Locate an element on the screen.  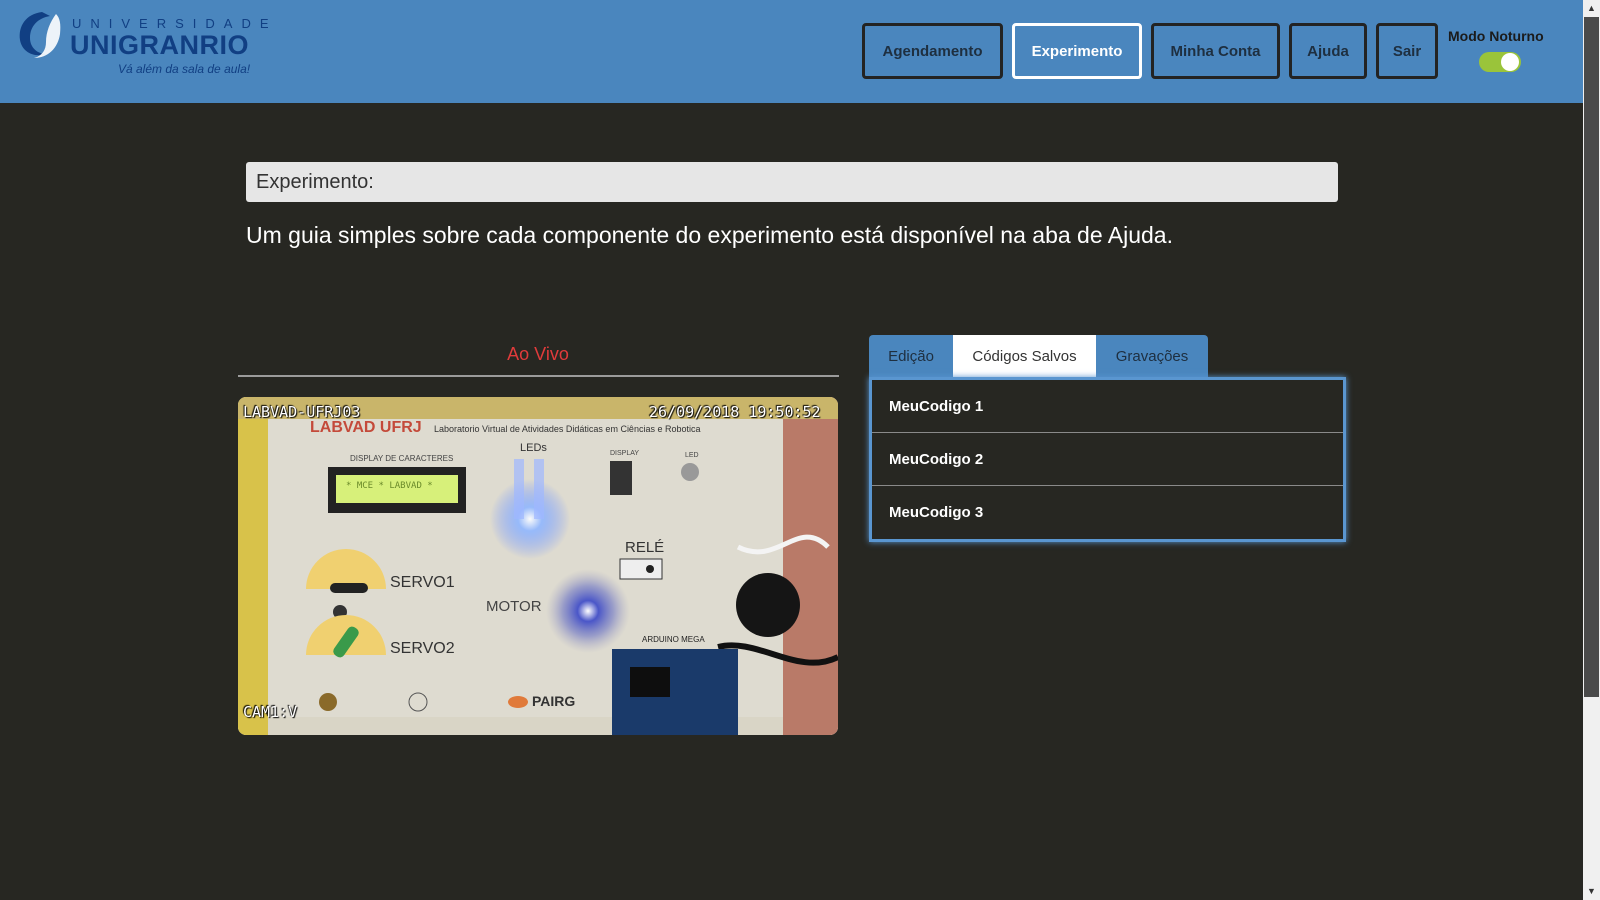
camera-id-overlay: CAM1:V is located at coordinates (270, 712).